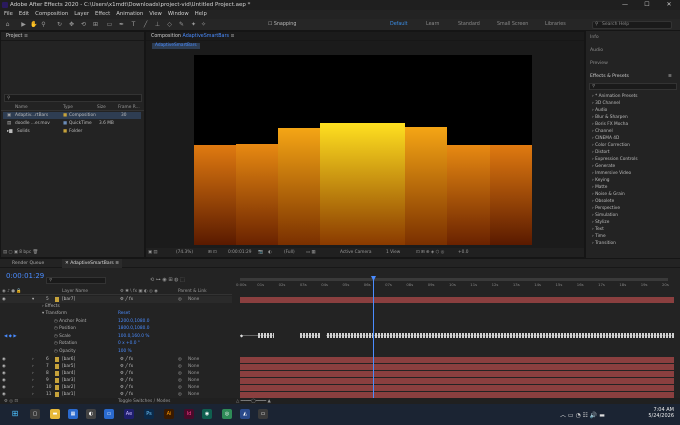 The image size is (680, 425). Describe the element at coordinates (73, 98) in the screenshot. I see `project-search-input: ⚲` at that location.